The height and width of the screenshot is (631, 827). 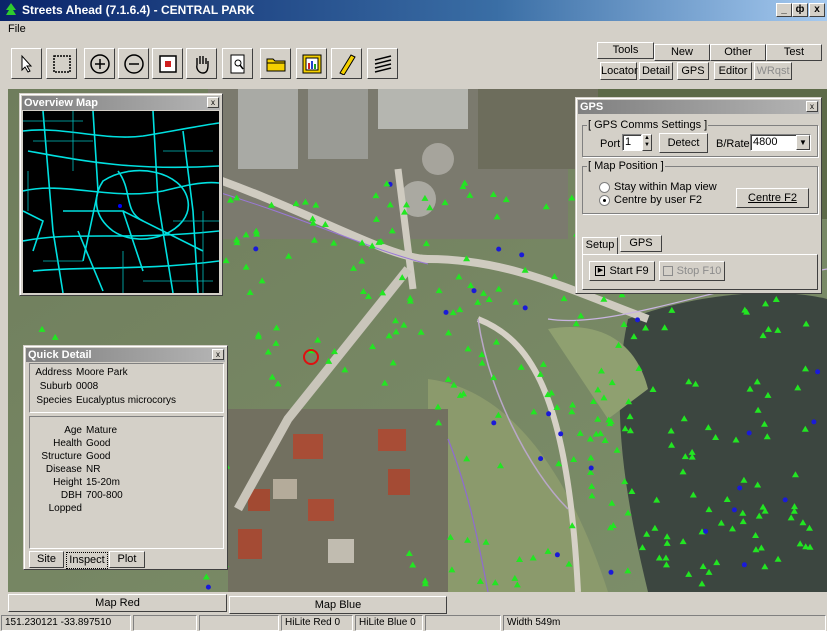 I want to click on tab-map-blue: Map Blue, so click(x=338, y=605).